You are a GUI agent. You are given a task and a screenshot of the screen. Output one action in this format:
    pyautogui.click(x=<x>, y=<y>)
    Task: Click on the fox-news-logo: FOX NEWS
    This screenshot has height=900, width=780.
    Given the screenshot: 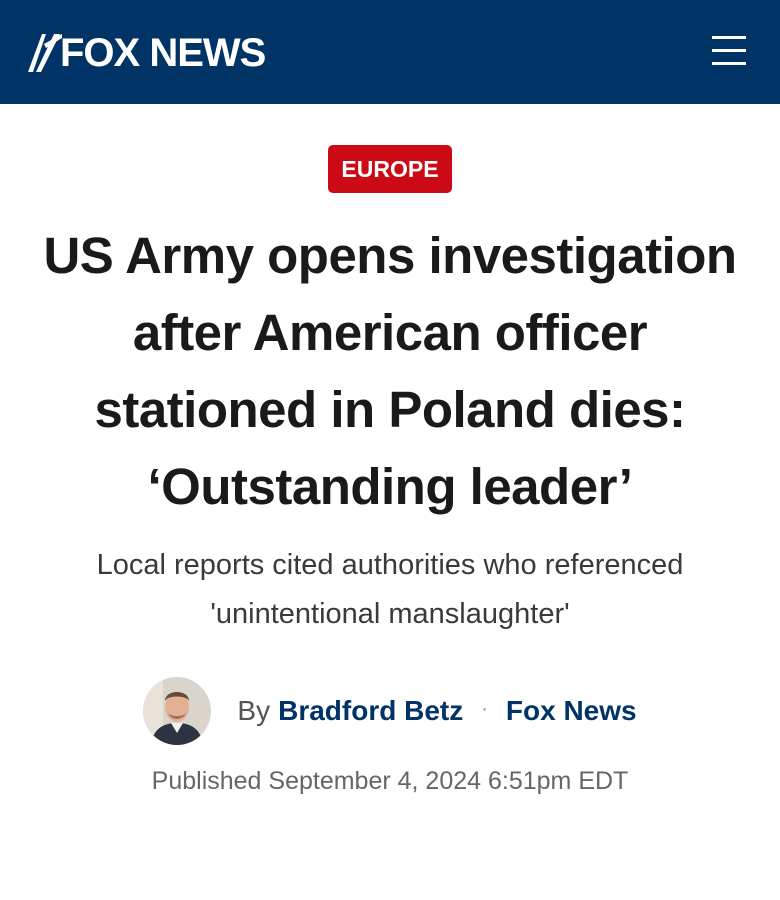 What is the action you would take?
    pyautogui.click(x=145, y=53)
    